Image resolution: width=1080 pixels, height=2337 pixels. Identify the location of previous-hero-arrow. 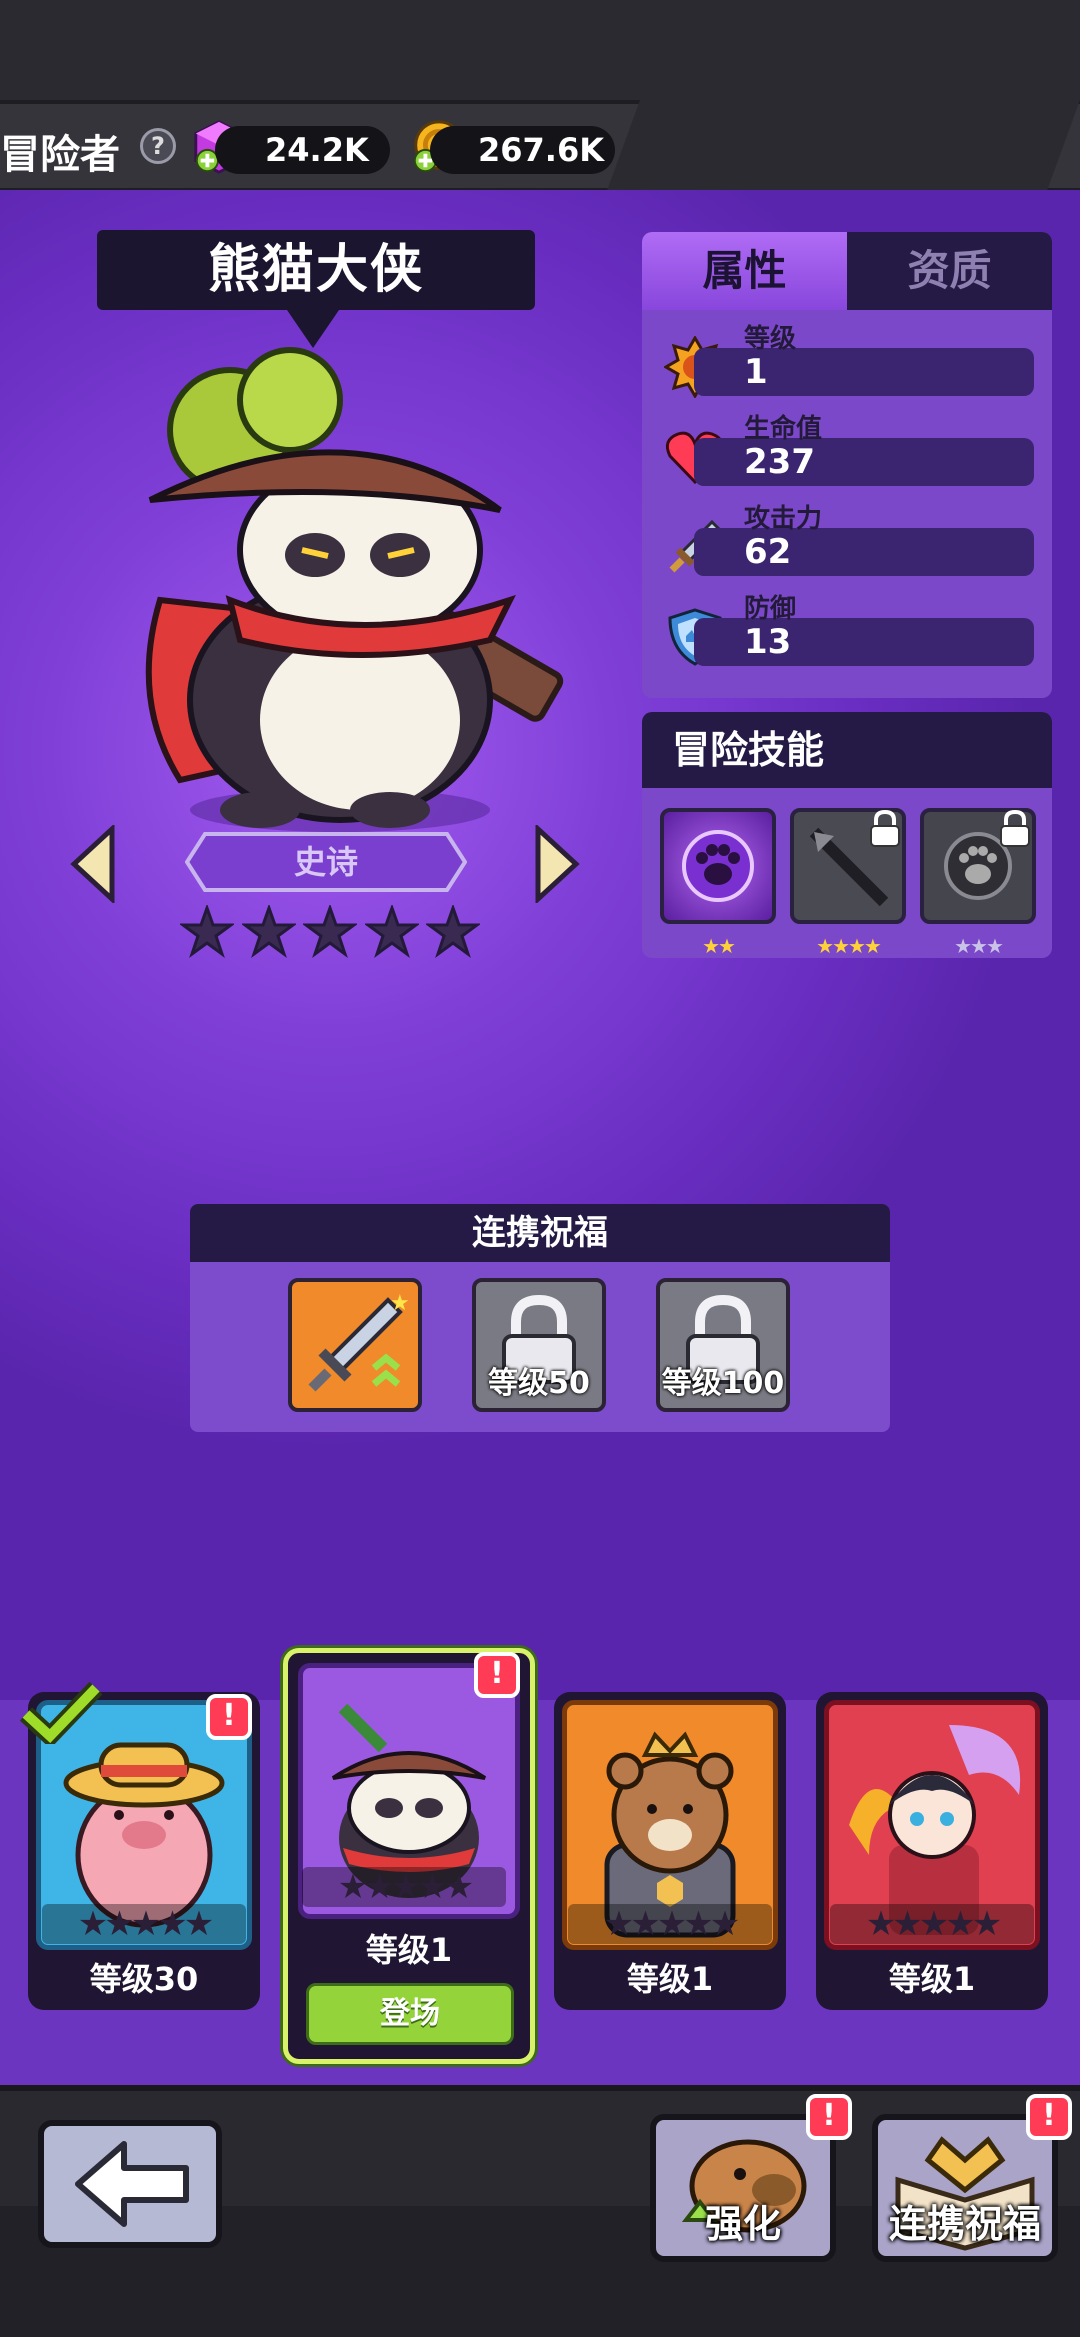
(92, 864).